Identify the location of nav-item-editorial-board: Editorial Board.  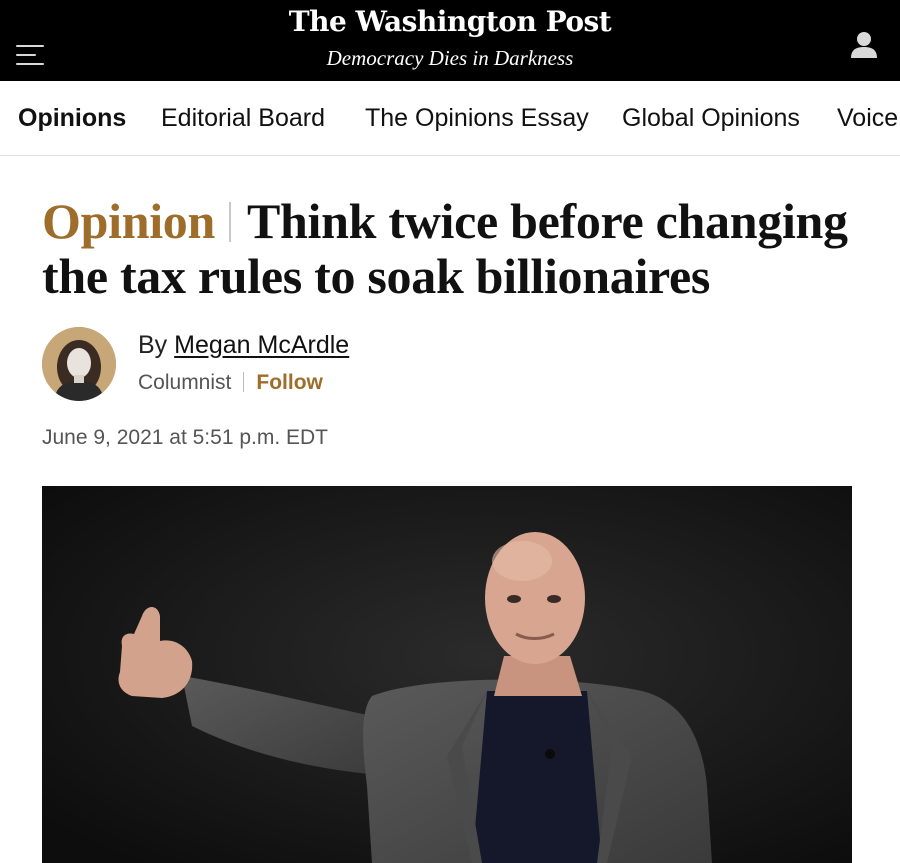
(243, 118).